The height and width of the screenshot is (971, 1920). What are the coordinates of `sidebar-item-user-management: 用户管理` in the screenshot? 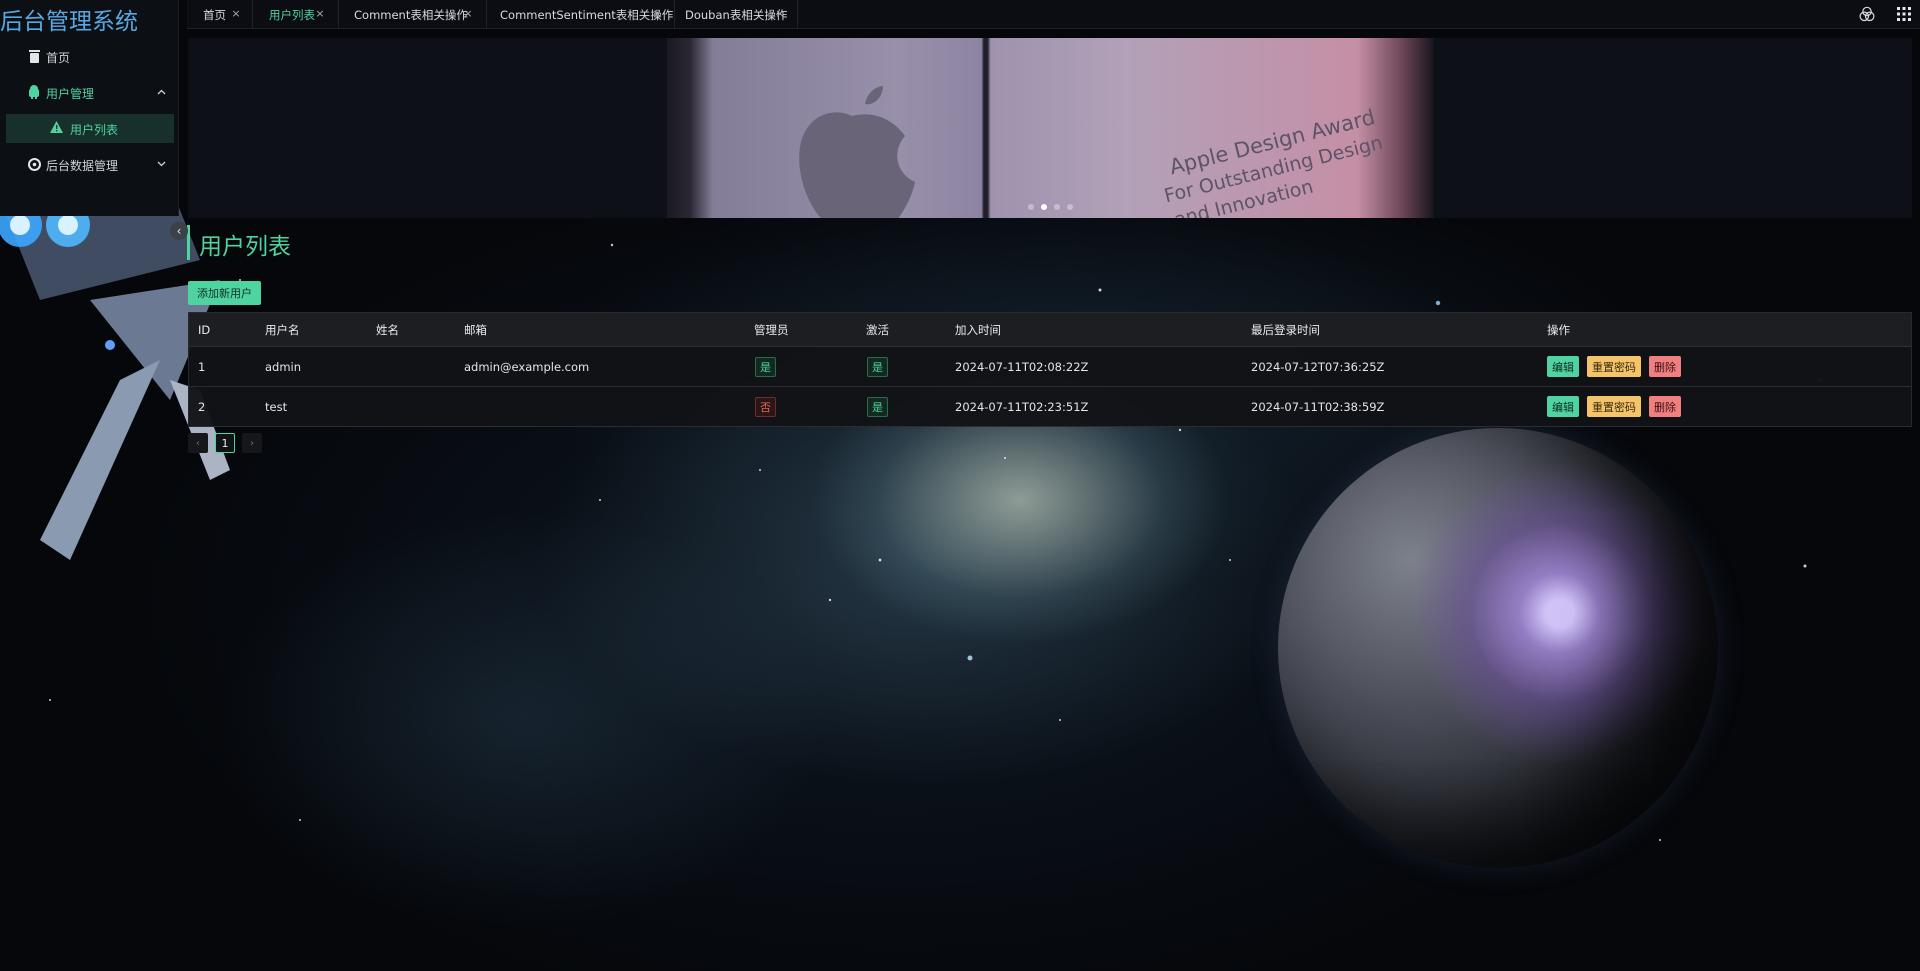 It's located at (89, 92).